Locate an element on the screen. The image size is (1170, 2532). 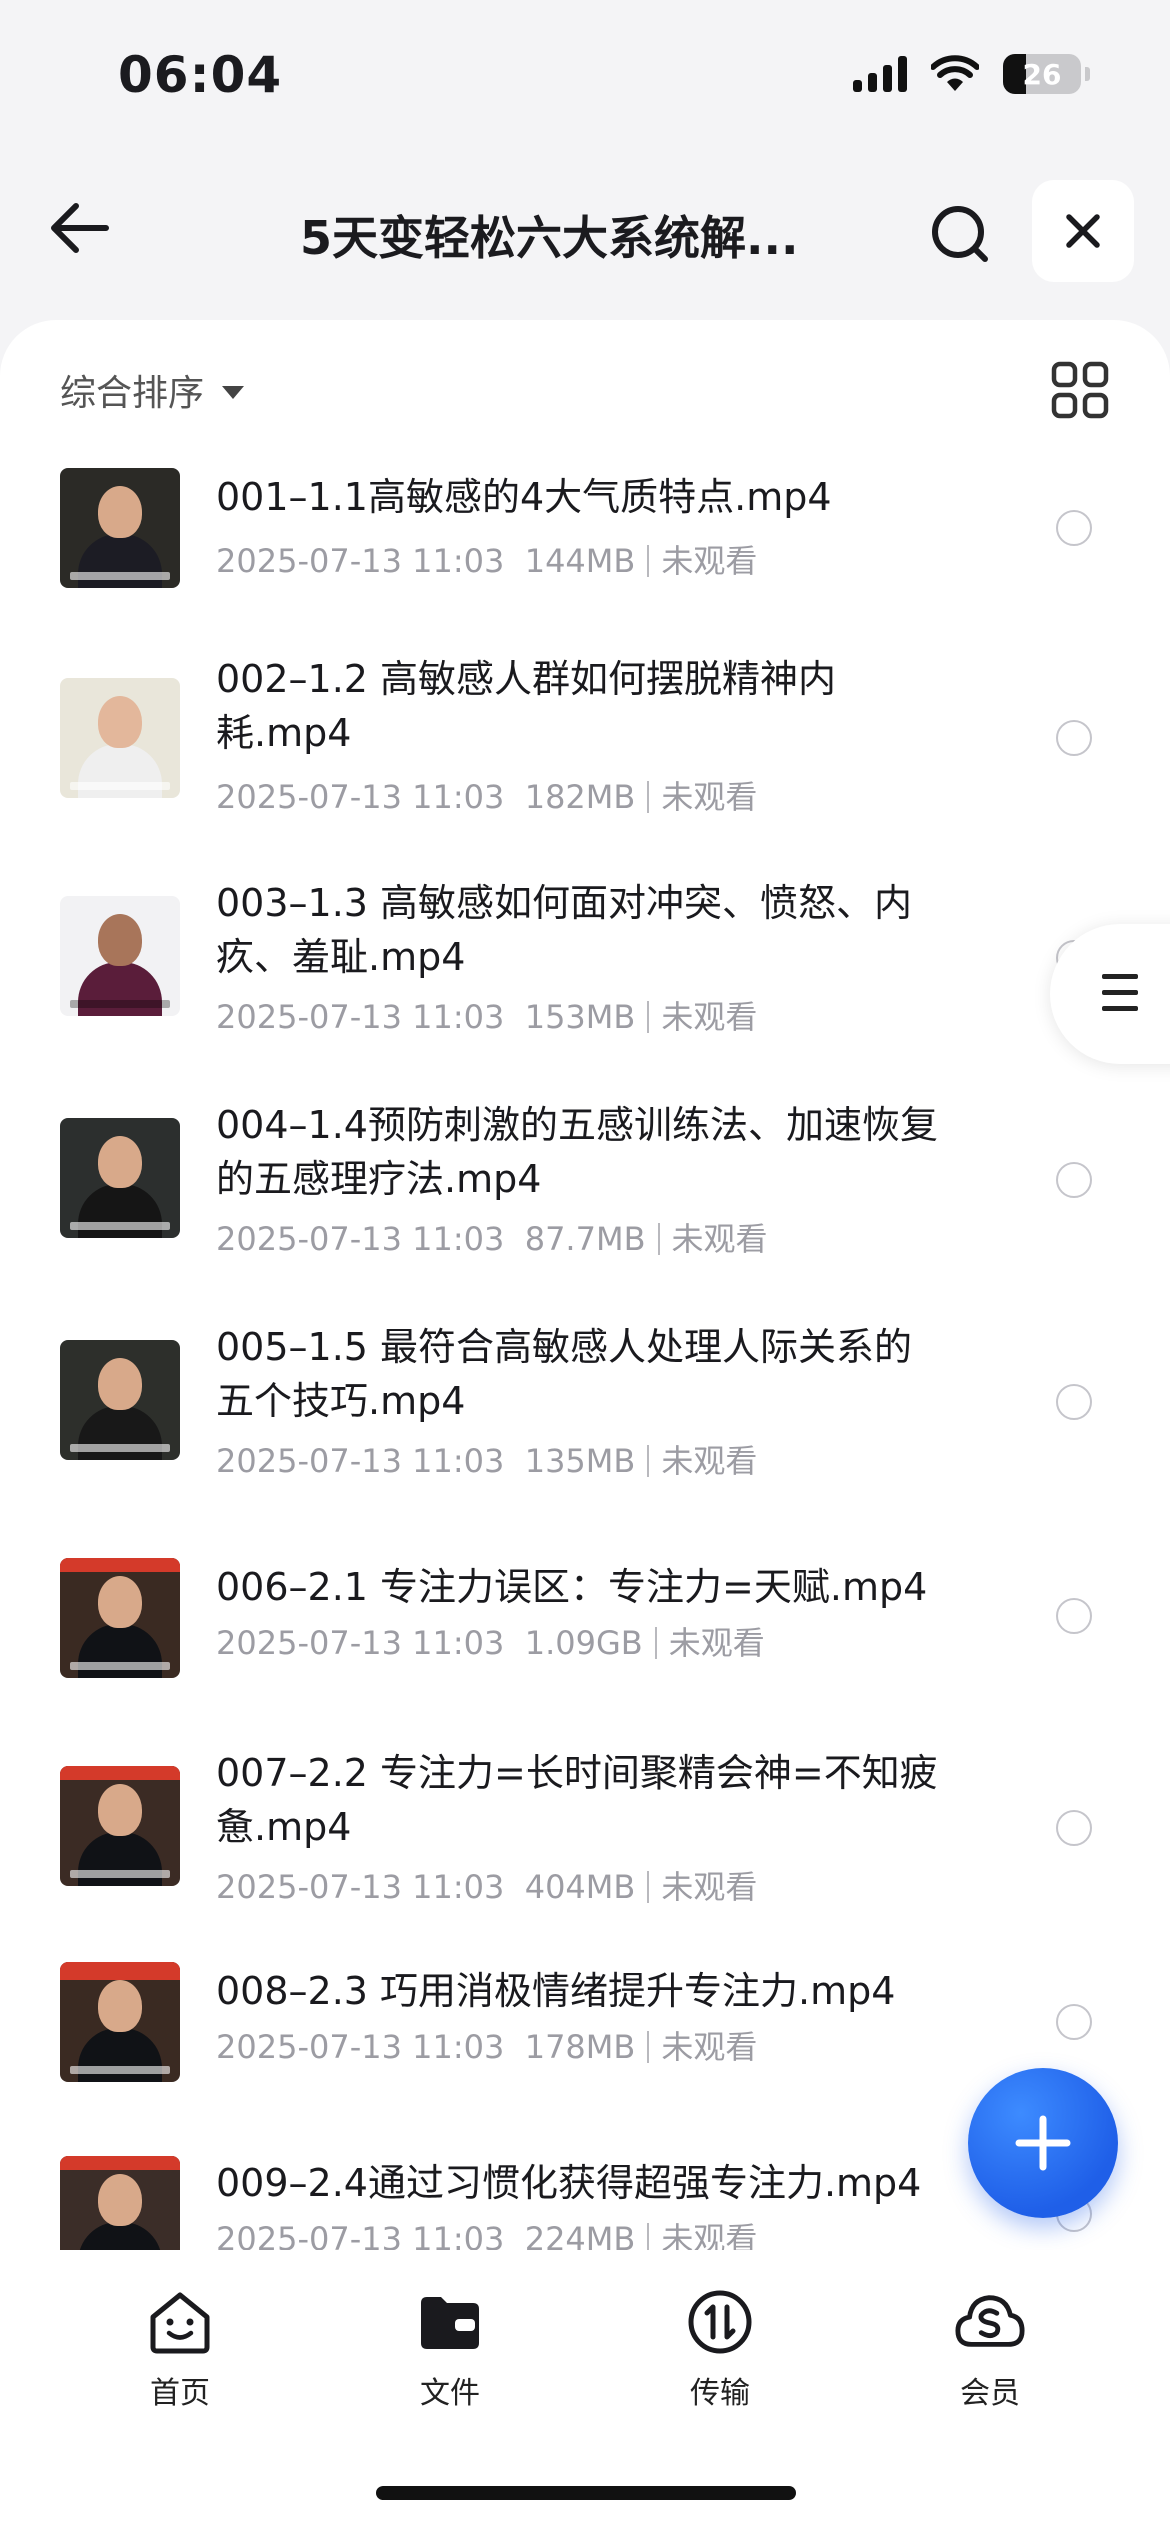
file-size: 404MB is located at coordinates (580, 1887).